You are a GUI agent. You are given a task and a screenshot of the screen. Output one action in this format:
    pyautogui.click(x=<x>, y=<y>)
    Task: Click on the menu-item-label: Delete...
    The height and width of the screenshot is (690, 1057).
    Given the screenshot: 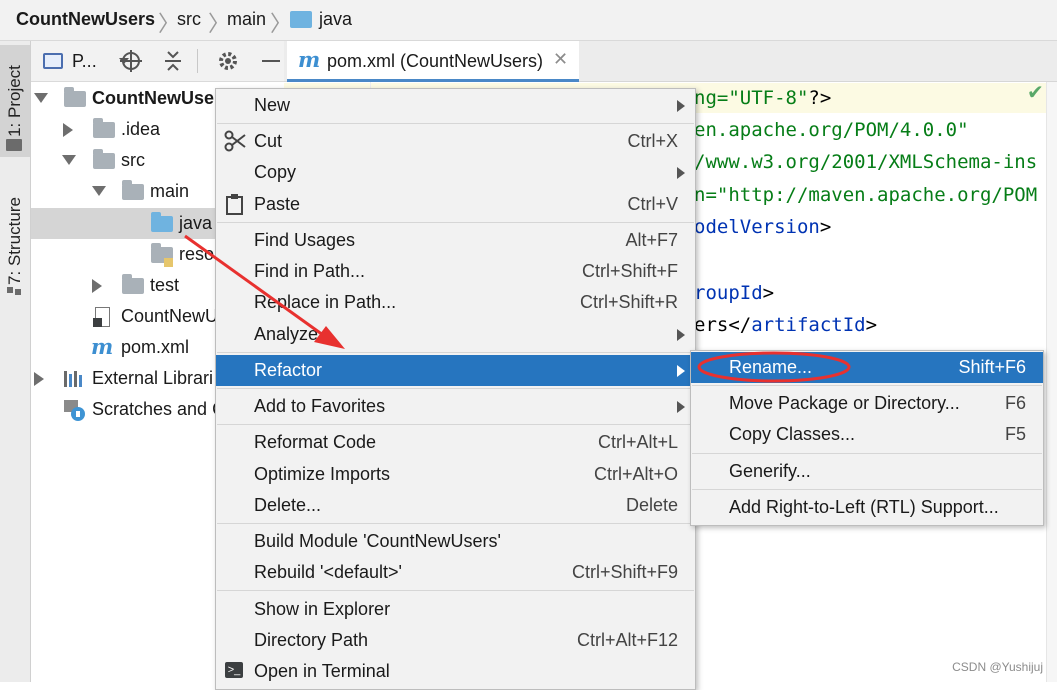 What is the action you would take?
    pyautogui.click(x=288, y=505)
    